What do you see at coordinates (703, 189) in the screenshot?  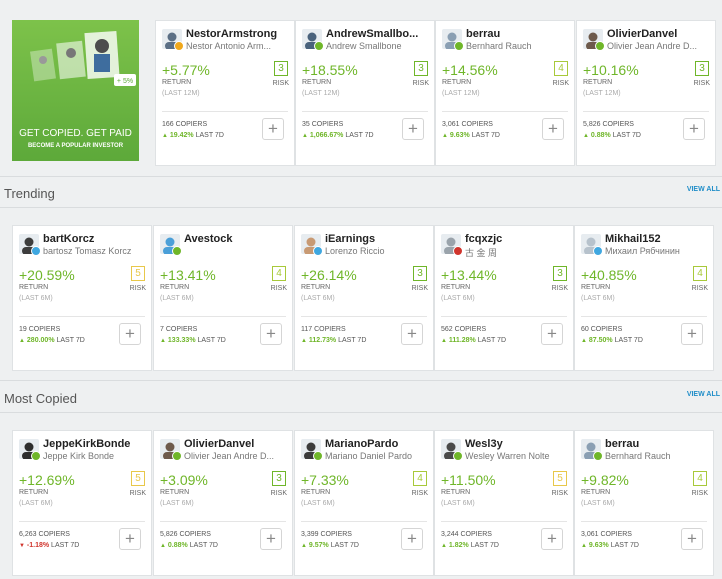 I see `view-all-trending-link: VIEW ALL` at bounding box center [703, 189].